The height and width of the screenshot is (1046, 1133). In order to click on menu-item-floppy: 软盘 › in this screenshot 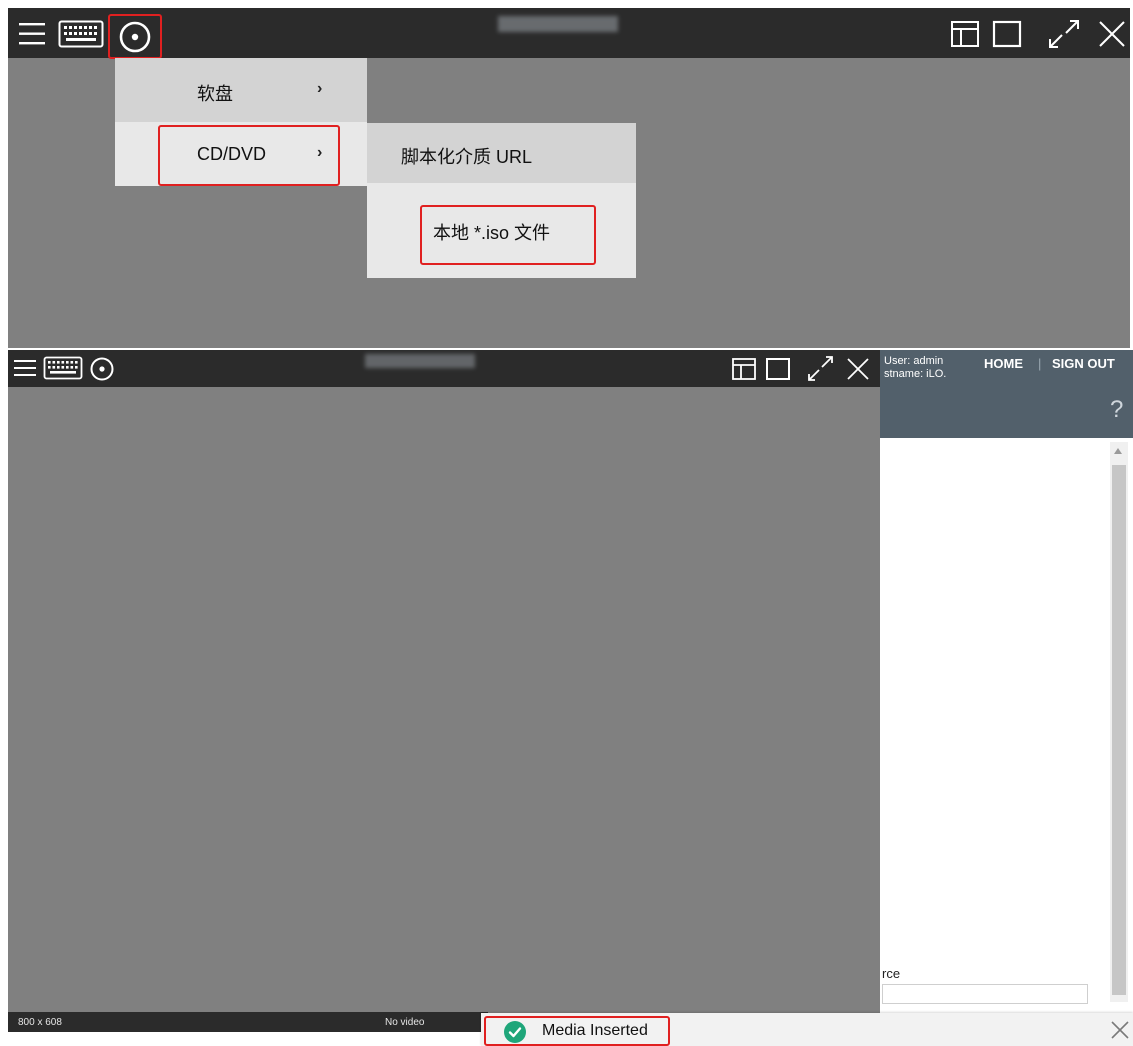, I will do `click(241, 90)`.